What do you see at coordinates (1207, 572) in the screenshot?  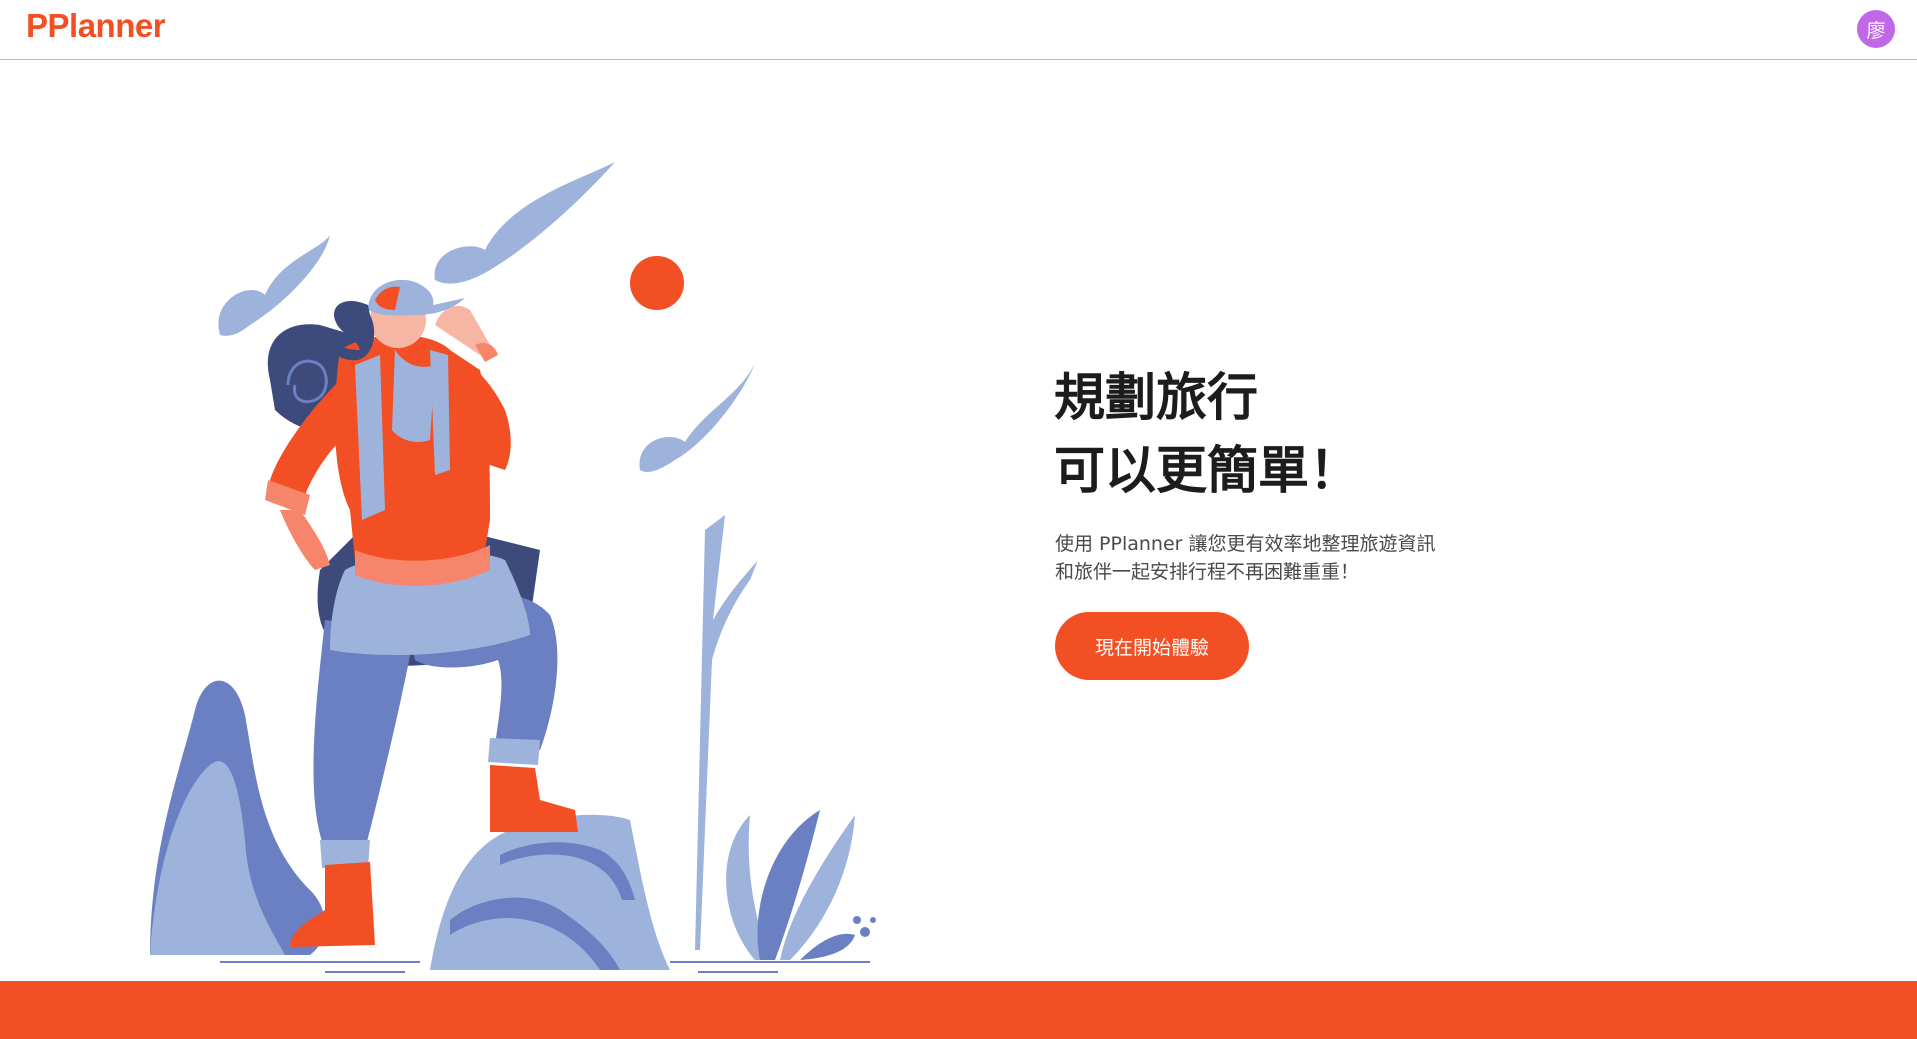 I see `description-line-2: 和旅伴一起安排行程不再困難重重！` at bounding box center [1207, 572].